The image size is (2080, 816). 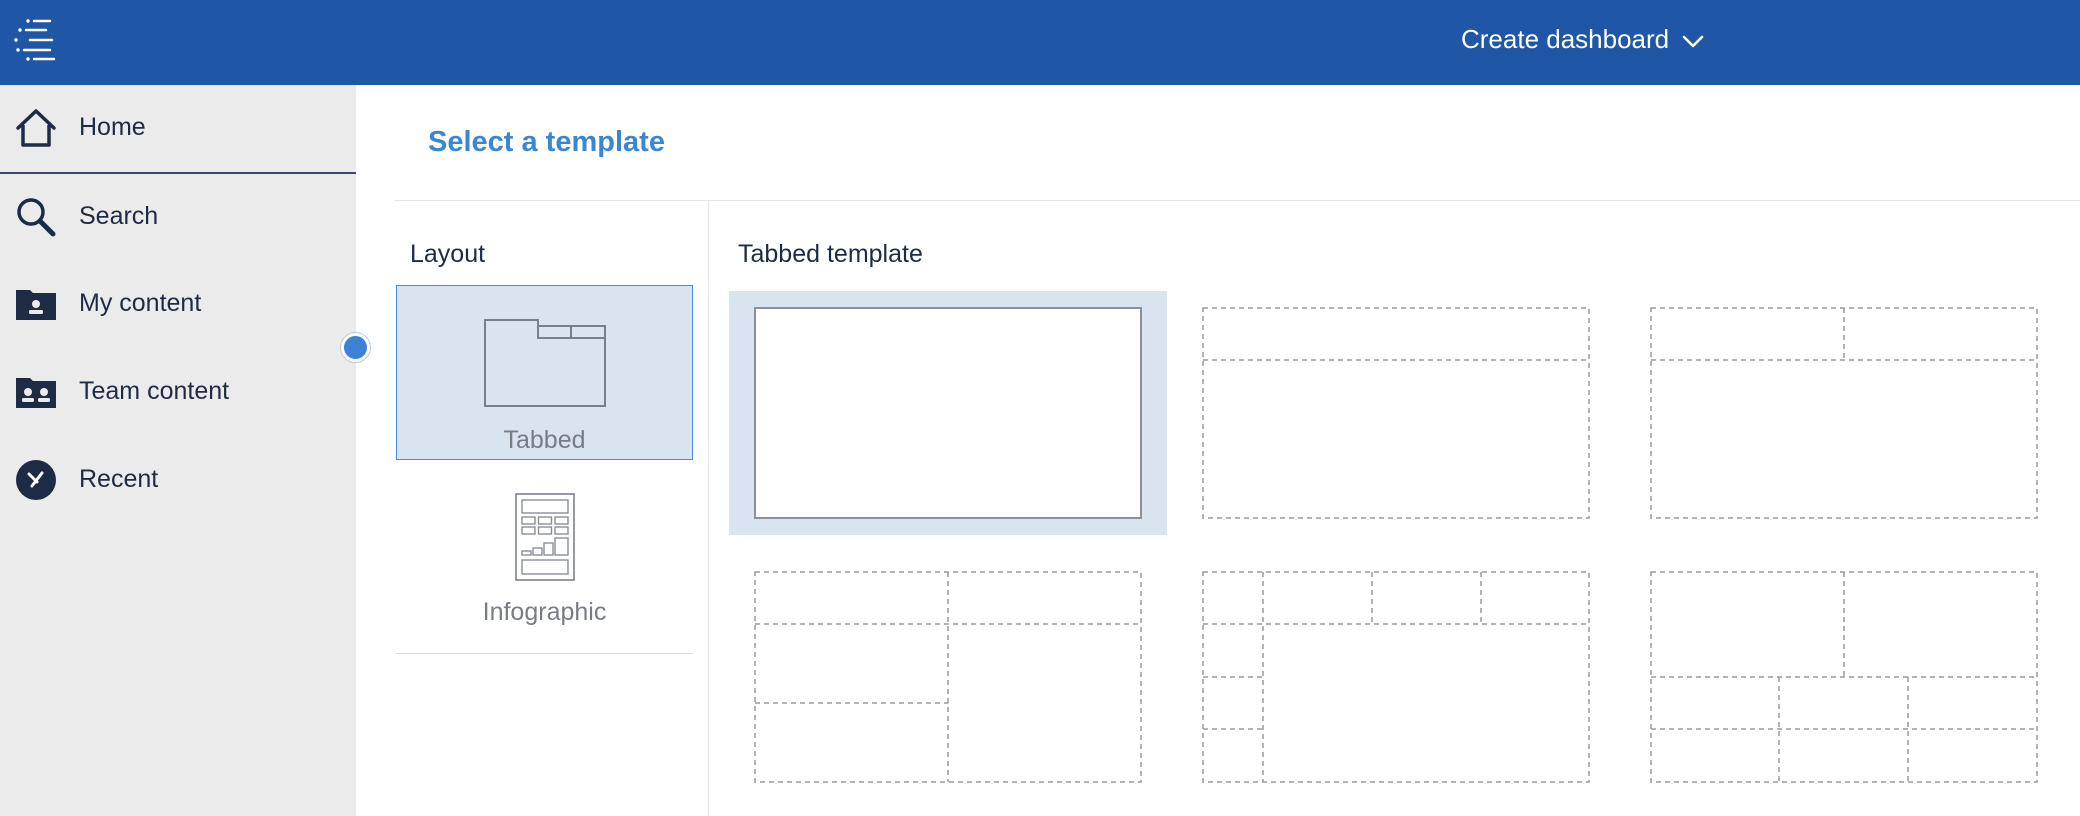 I want to click on chevron-down-icon, so click(x=1693, y=41).